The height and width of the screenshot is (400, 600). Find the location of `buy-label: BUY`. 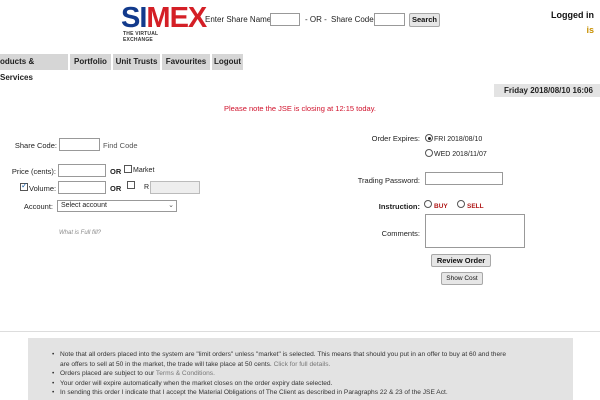

buy-label: BUY is located at coordinates (441, 206).